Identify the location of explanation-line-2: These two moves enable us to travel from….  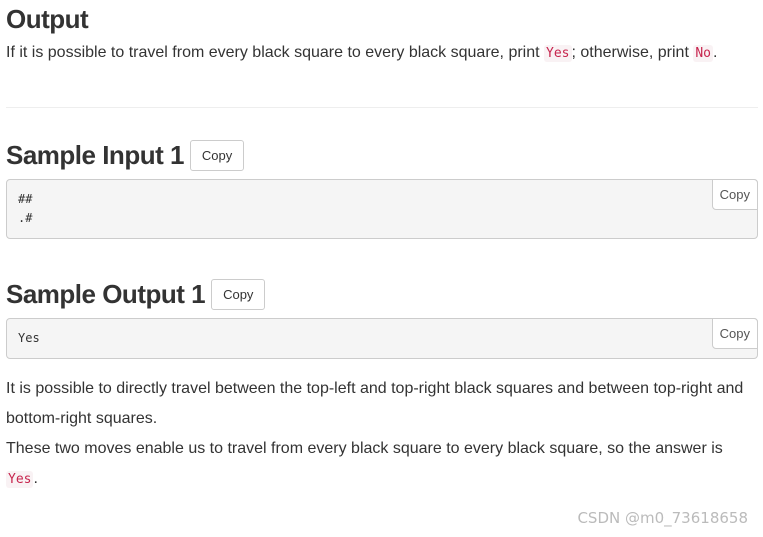
(364, 464).